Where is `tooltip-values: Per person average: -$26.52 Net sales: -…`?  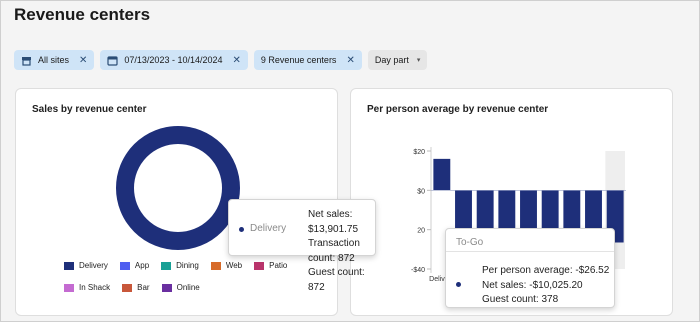
tooltip-values: Per person average: -$26.52 Net sales: -… is located at coordinates (545, 286).